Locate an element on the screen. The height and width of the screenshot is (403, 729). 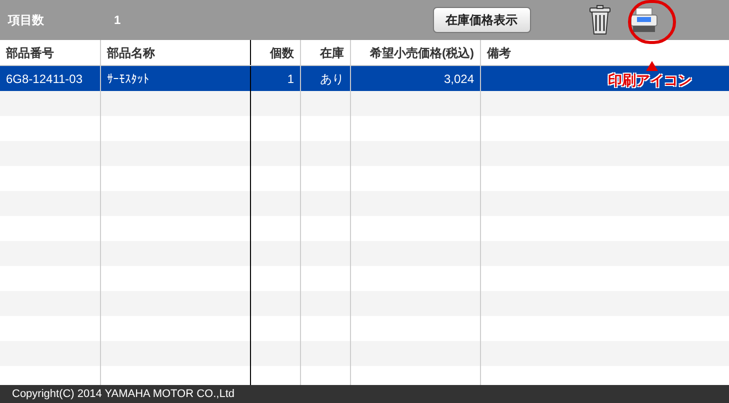
column-header: 備考 is located at coordinates (499, 53).